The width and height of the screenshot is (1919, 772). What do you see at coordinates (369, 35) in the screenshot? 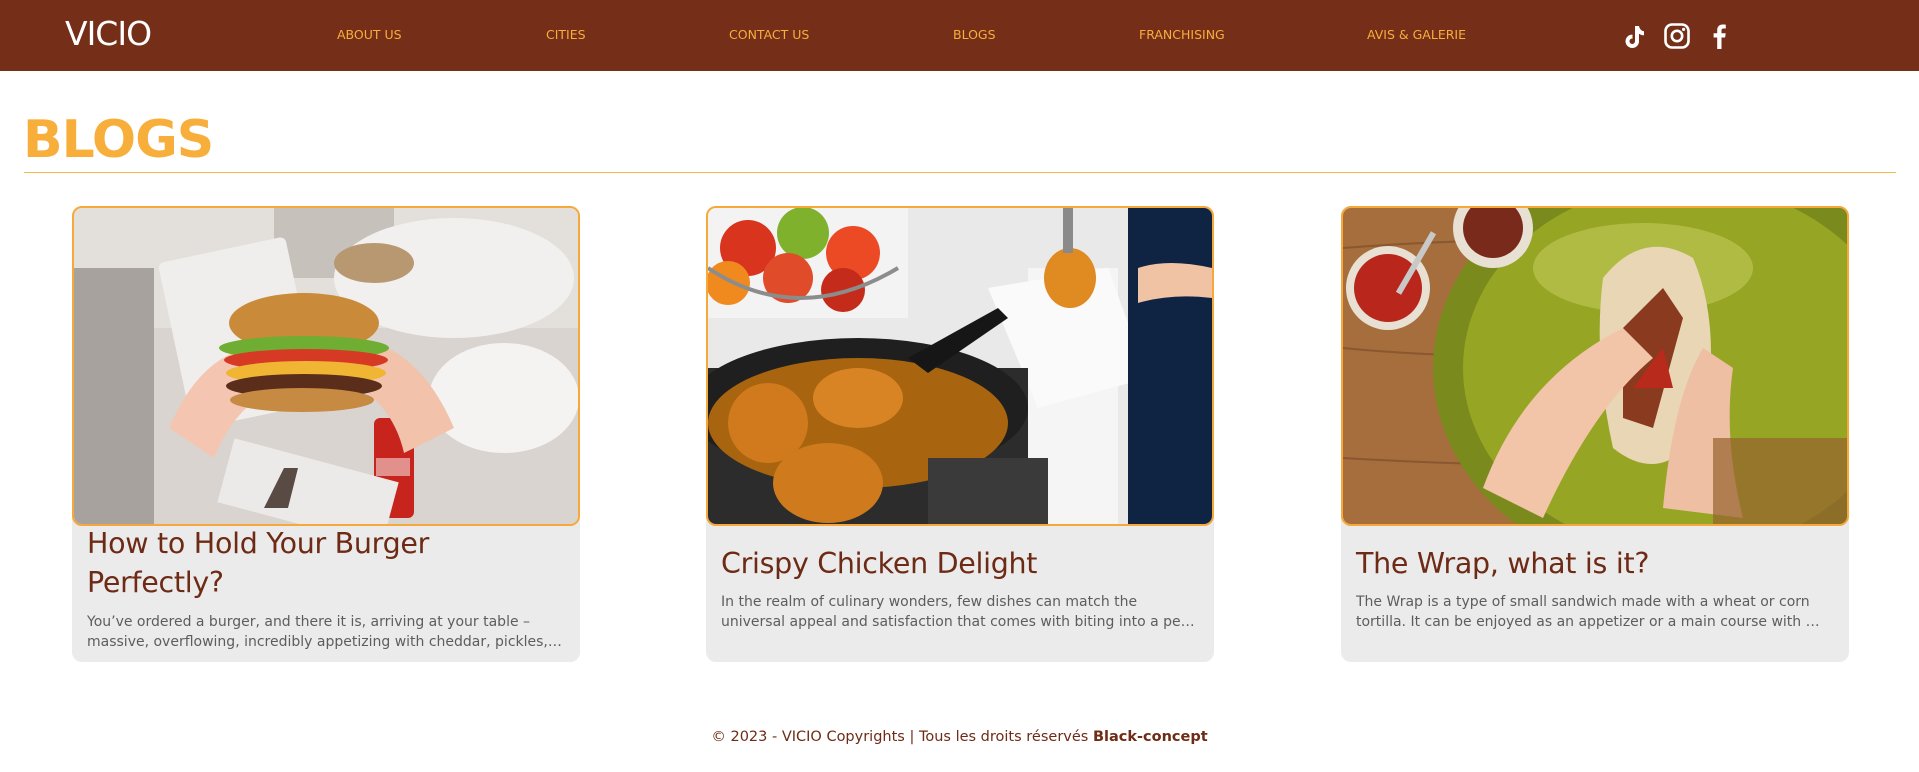
I see `nav-about-us: ABOUT US` at bounding box center [369, 35].